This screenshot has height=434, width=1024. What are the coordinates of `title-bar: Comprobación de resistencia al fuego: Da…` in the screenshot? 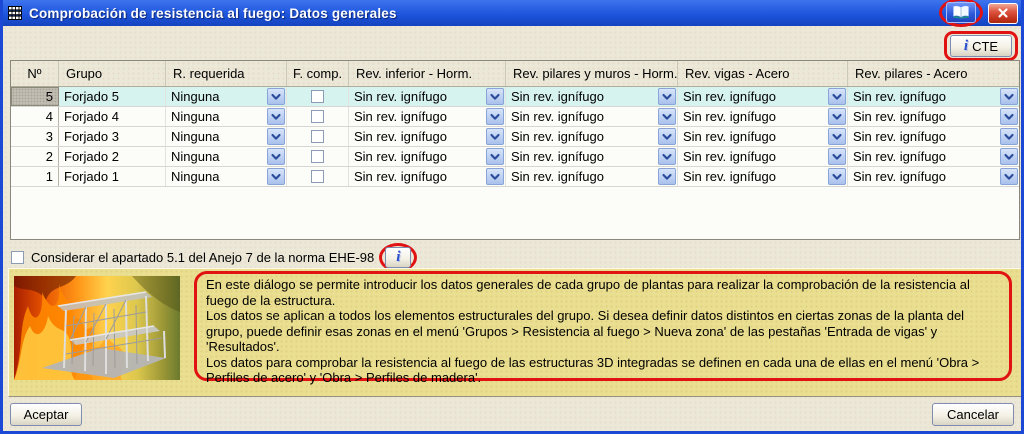 It's located at (512, 13).